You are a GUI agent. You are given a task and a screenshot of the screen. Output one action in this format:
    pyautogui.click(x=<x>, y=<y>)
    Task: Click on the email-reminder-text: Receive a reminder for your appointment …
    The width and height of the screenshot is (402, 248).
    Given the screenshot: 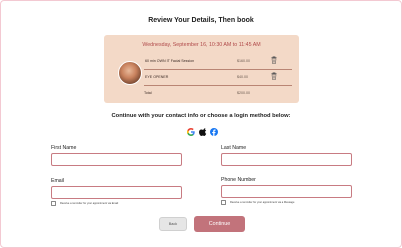 What is the action you would take?
    pyautogui.click(x=89, y=204)
    